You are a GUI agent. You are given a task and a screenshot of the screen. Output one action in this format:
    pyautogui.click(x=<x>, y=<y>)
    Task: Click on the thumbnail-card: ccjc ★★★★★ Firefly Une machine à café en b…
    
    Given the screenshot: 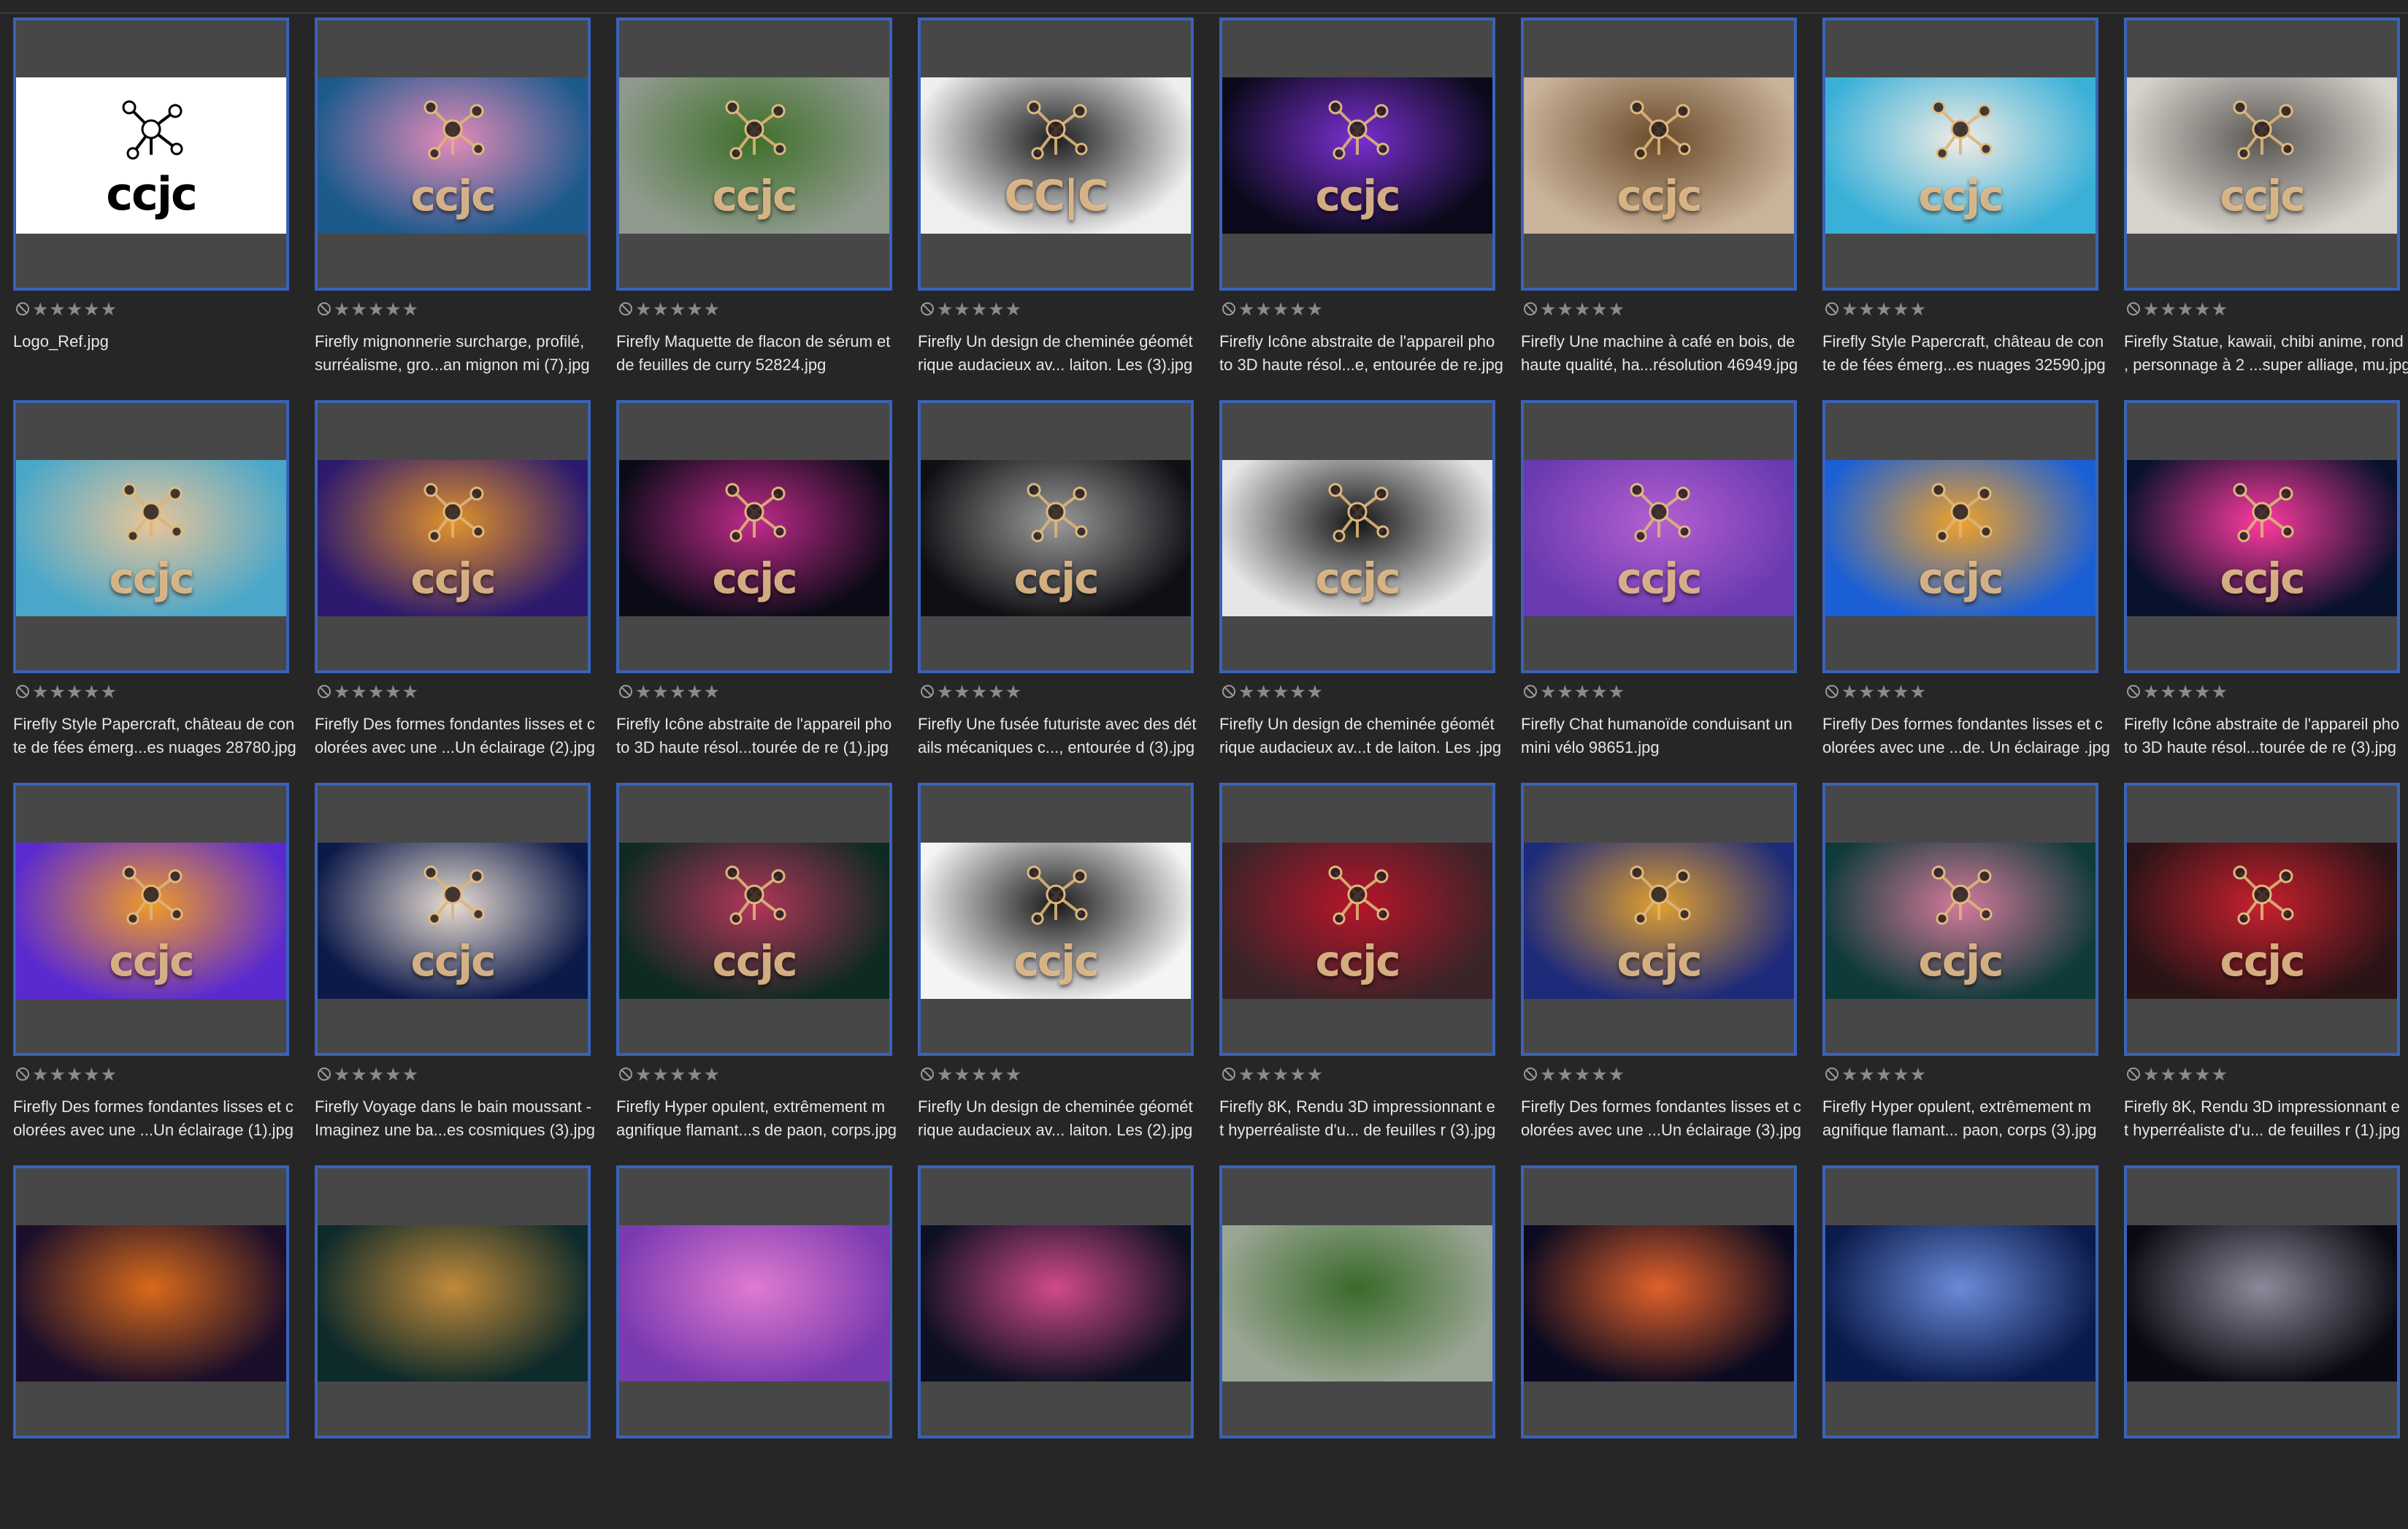 What is the action you would take?
    pyautogui.click(x=1671, y=200)
    